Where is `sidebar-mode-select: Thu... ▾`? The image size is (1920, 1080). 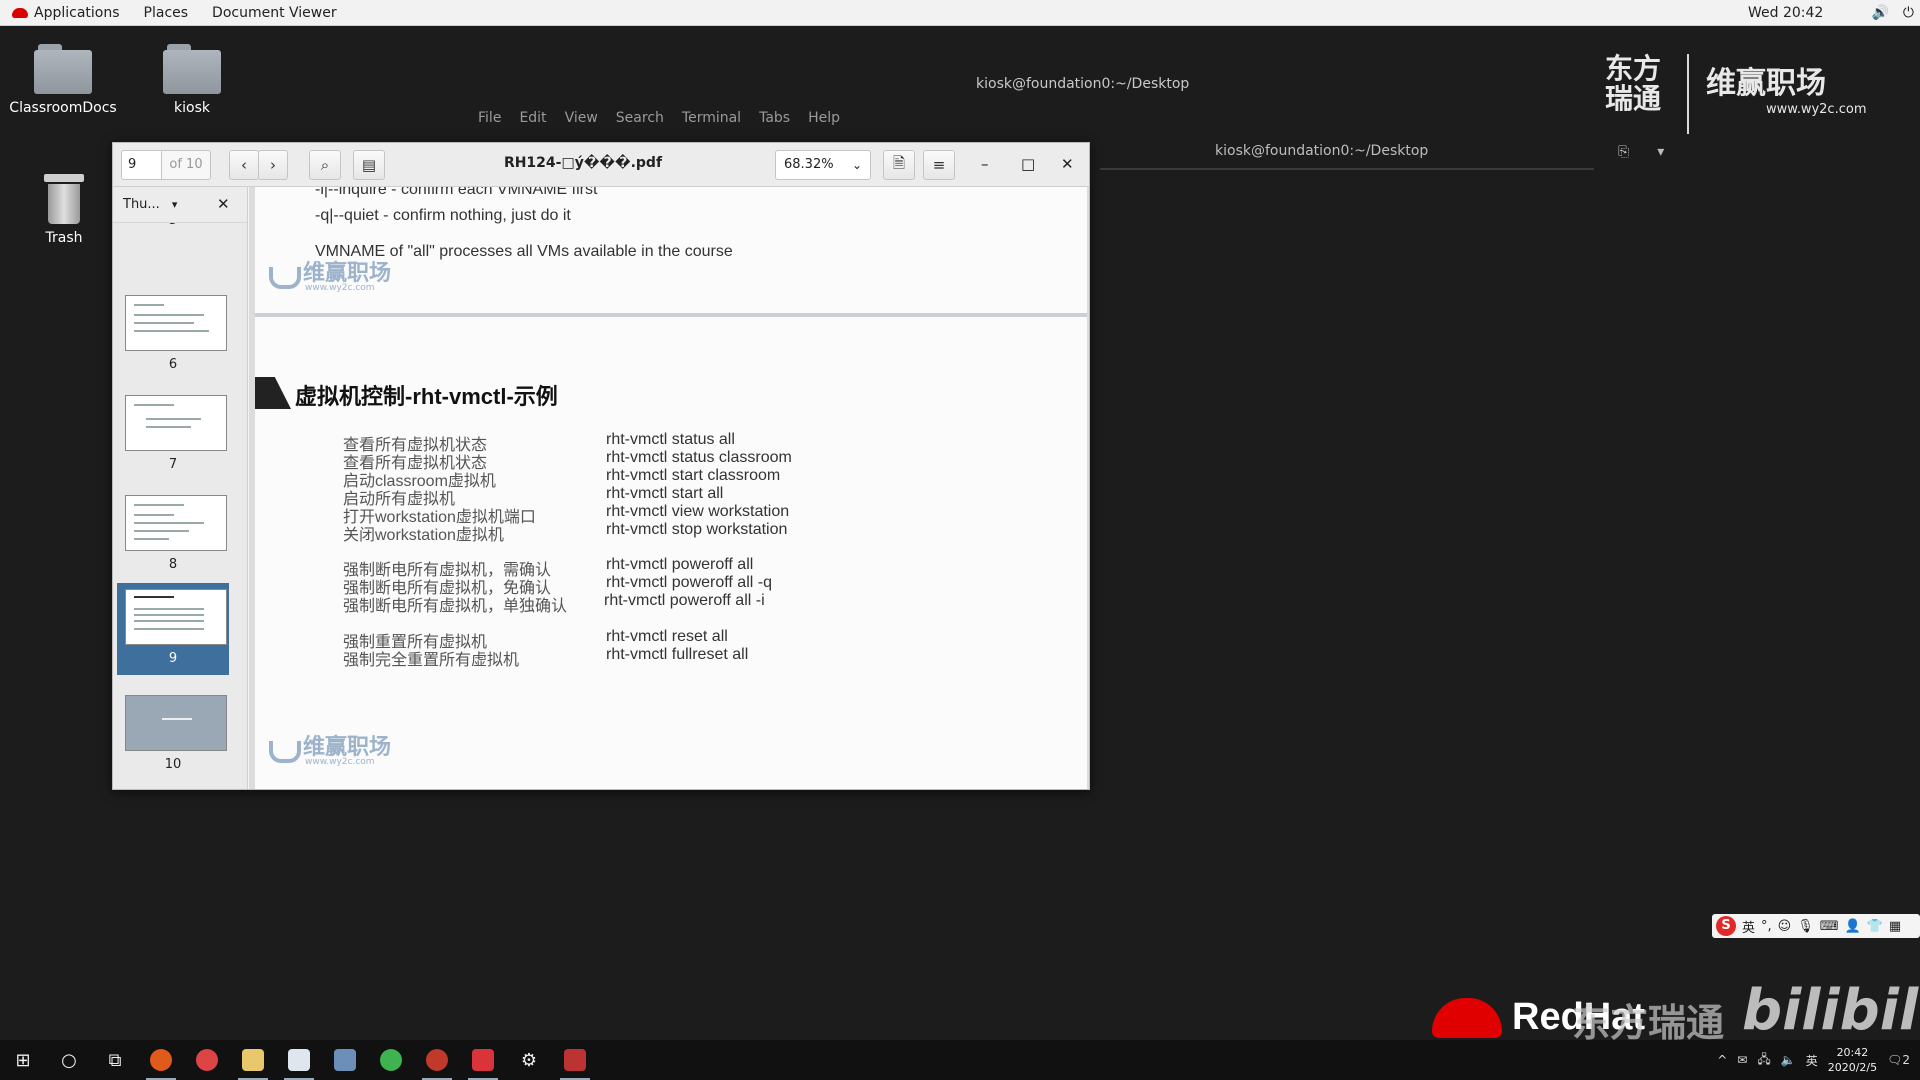
sidebar-mode-select: Thu... ▾ is located at coordinates (150, 204).